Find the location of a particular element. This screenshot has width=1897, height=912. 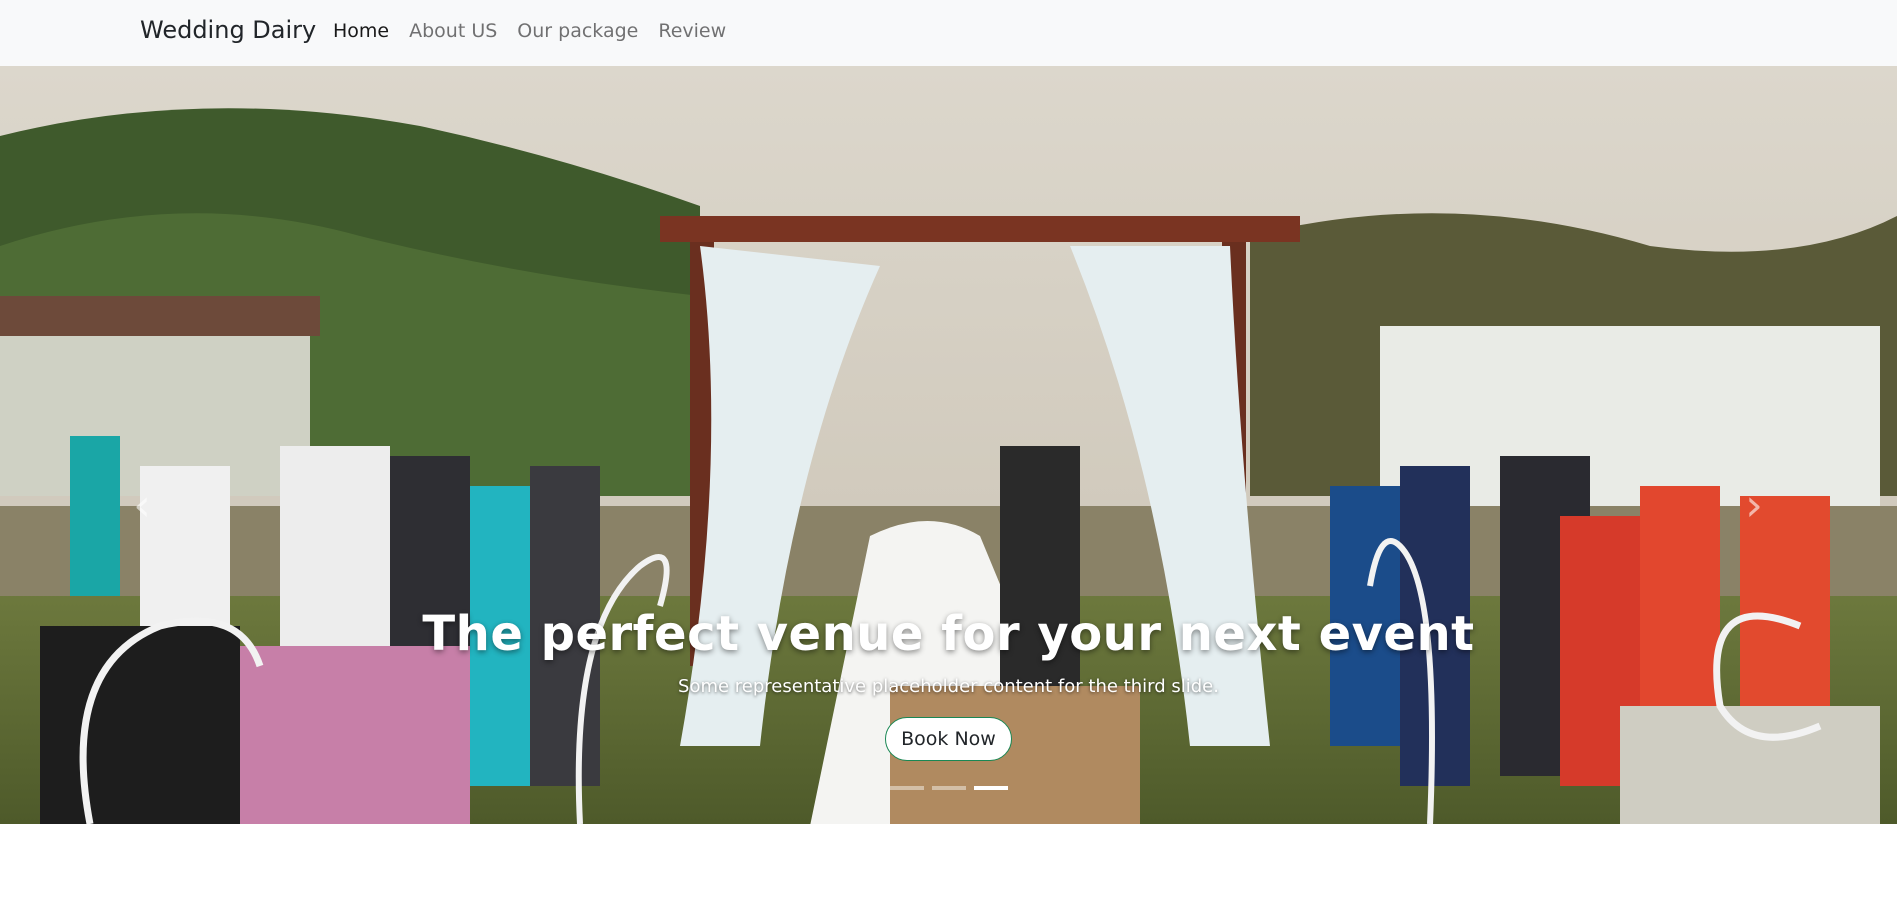

nav-review: Review is located at coordinates (692, 31).